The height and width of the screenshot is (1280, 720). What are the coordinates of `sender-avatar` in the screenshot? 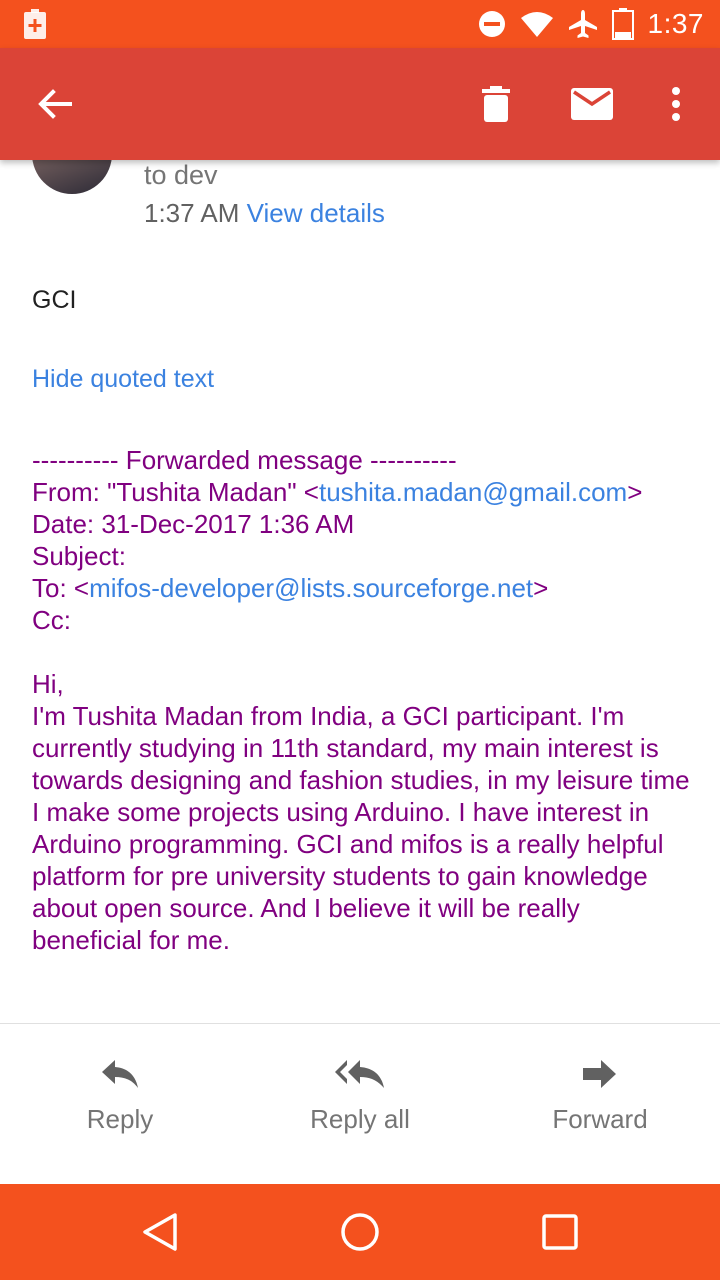 It's located at (72, 177).